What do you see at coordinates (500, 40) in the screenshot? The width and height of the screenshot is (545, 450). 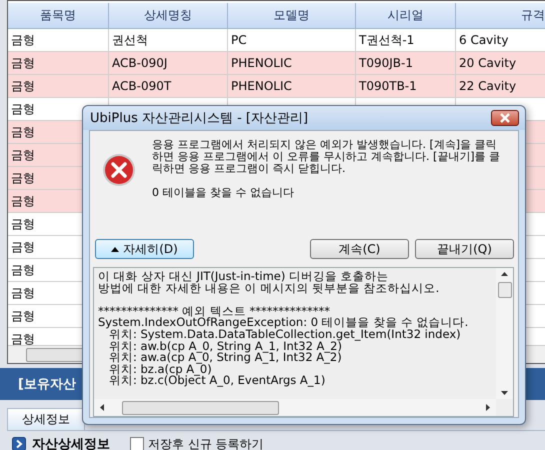 I see `table-cell: 6 Cavity` at bounding box center [500, 40].